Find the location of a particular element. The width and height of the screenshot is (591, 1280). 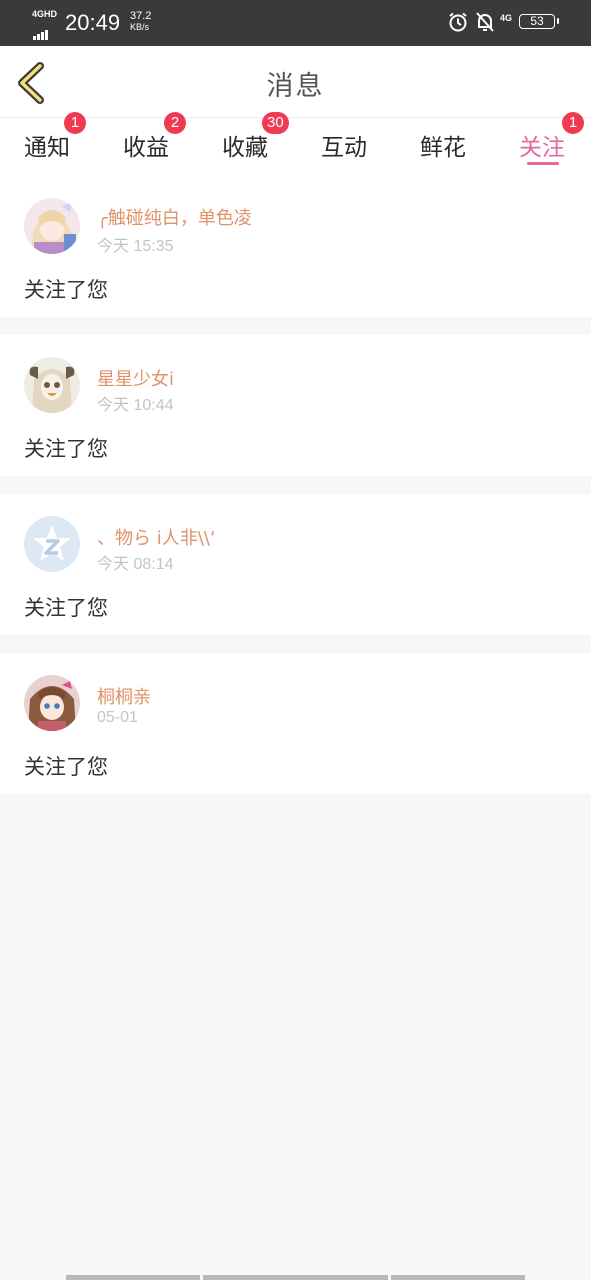

tab-label: 关注 is located at coordinates (542, 148).